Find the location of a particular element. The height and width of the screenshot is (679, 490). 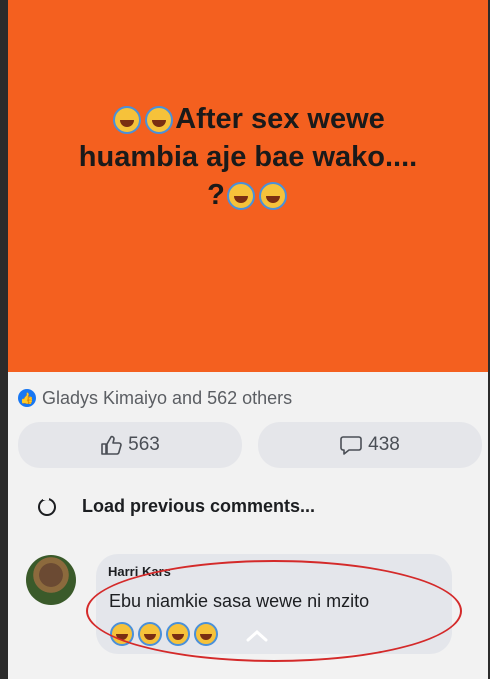

comment-emojis is located at coordinates (164, 634).